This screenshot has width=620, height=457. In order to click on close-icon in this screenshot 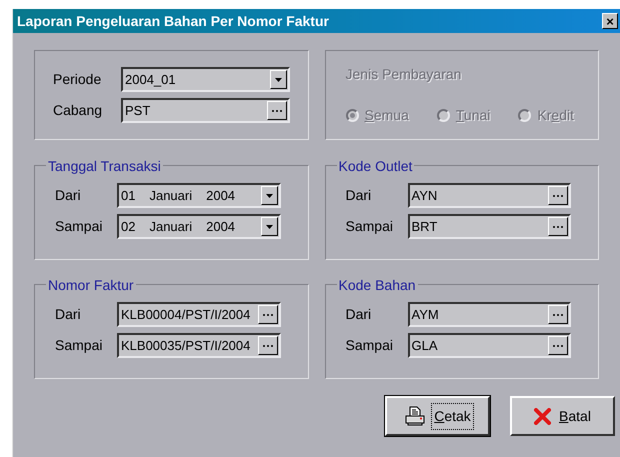, I will do `click(543, 416)`.